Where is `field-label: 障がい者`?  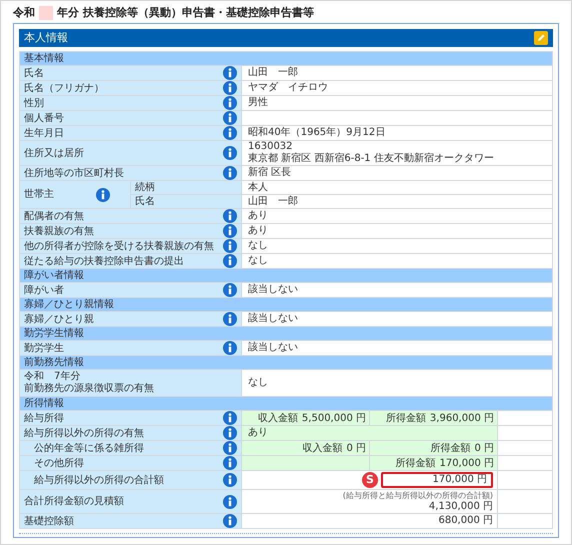
field-label: 障がい者 is located at coordinates (44, 290).